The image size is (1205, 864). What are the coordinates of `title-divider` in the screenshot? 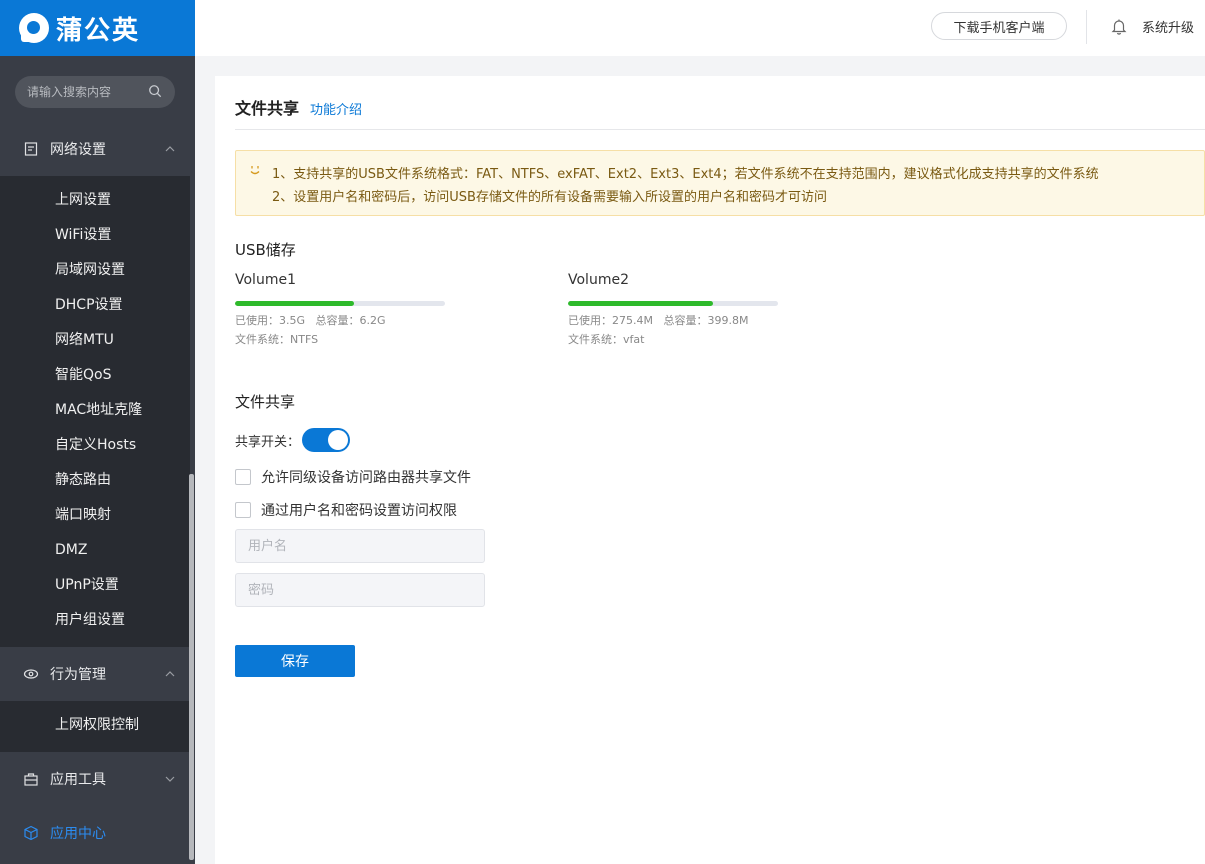 It's located at (720, 129).